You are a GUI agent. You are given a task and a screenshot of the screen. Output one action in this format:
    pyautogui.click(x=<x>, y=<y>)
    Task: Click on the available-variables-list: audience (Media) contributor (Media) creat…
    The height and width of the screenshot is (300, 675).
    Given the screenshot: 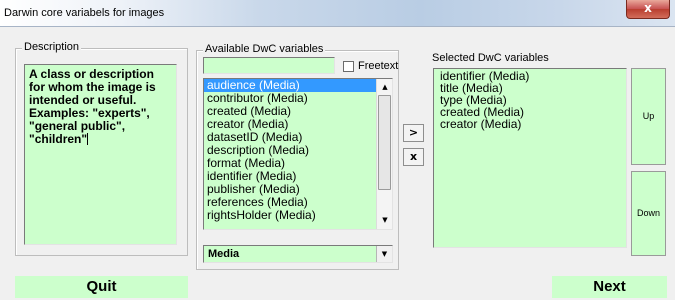 What is the action you would take?
    pyautogui.click(x=298, y=154)
    